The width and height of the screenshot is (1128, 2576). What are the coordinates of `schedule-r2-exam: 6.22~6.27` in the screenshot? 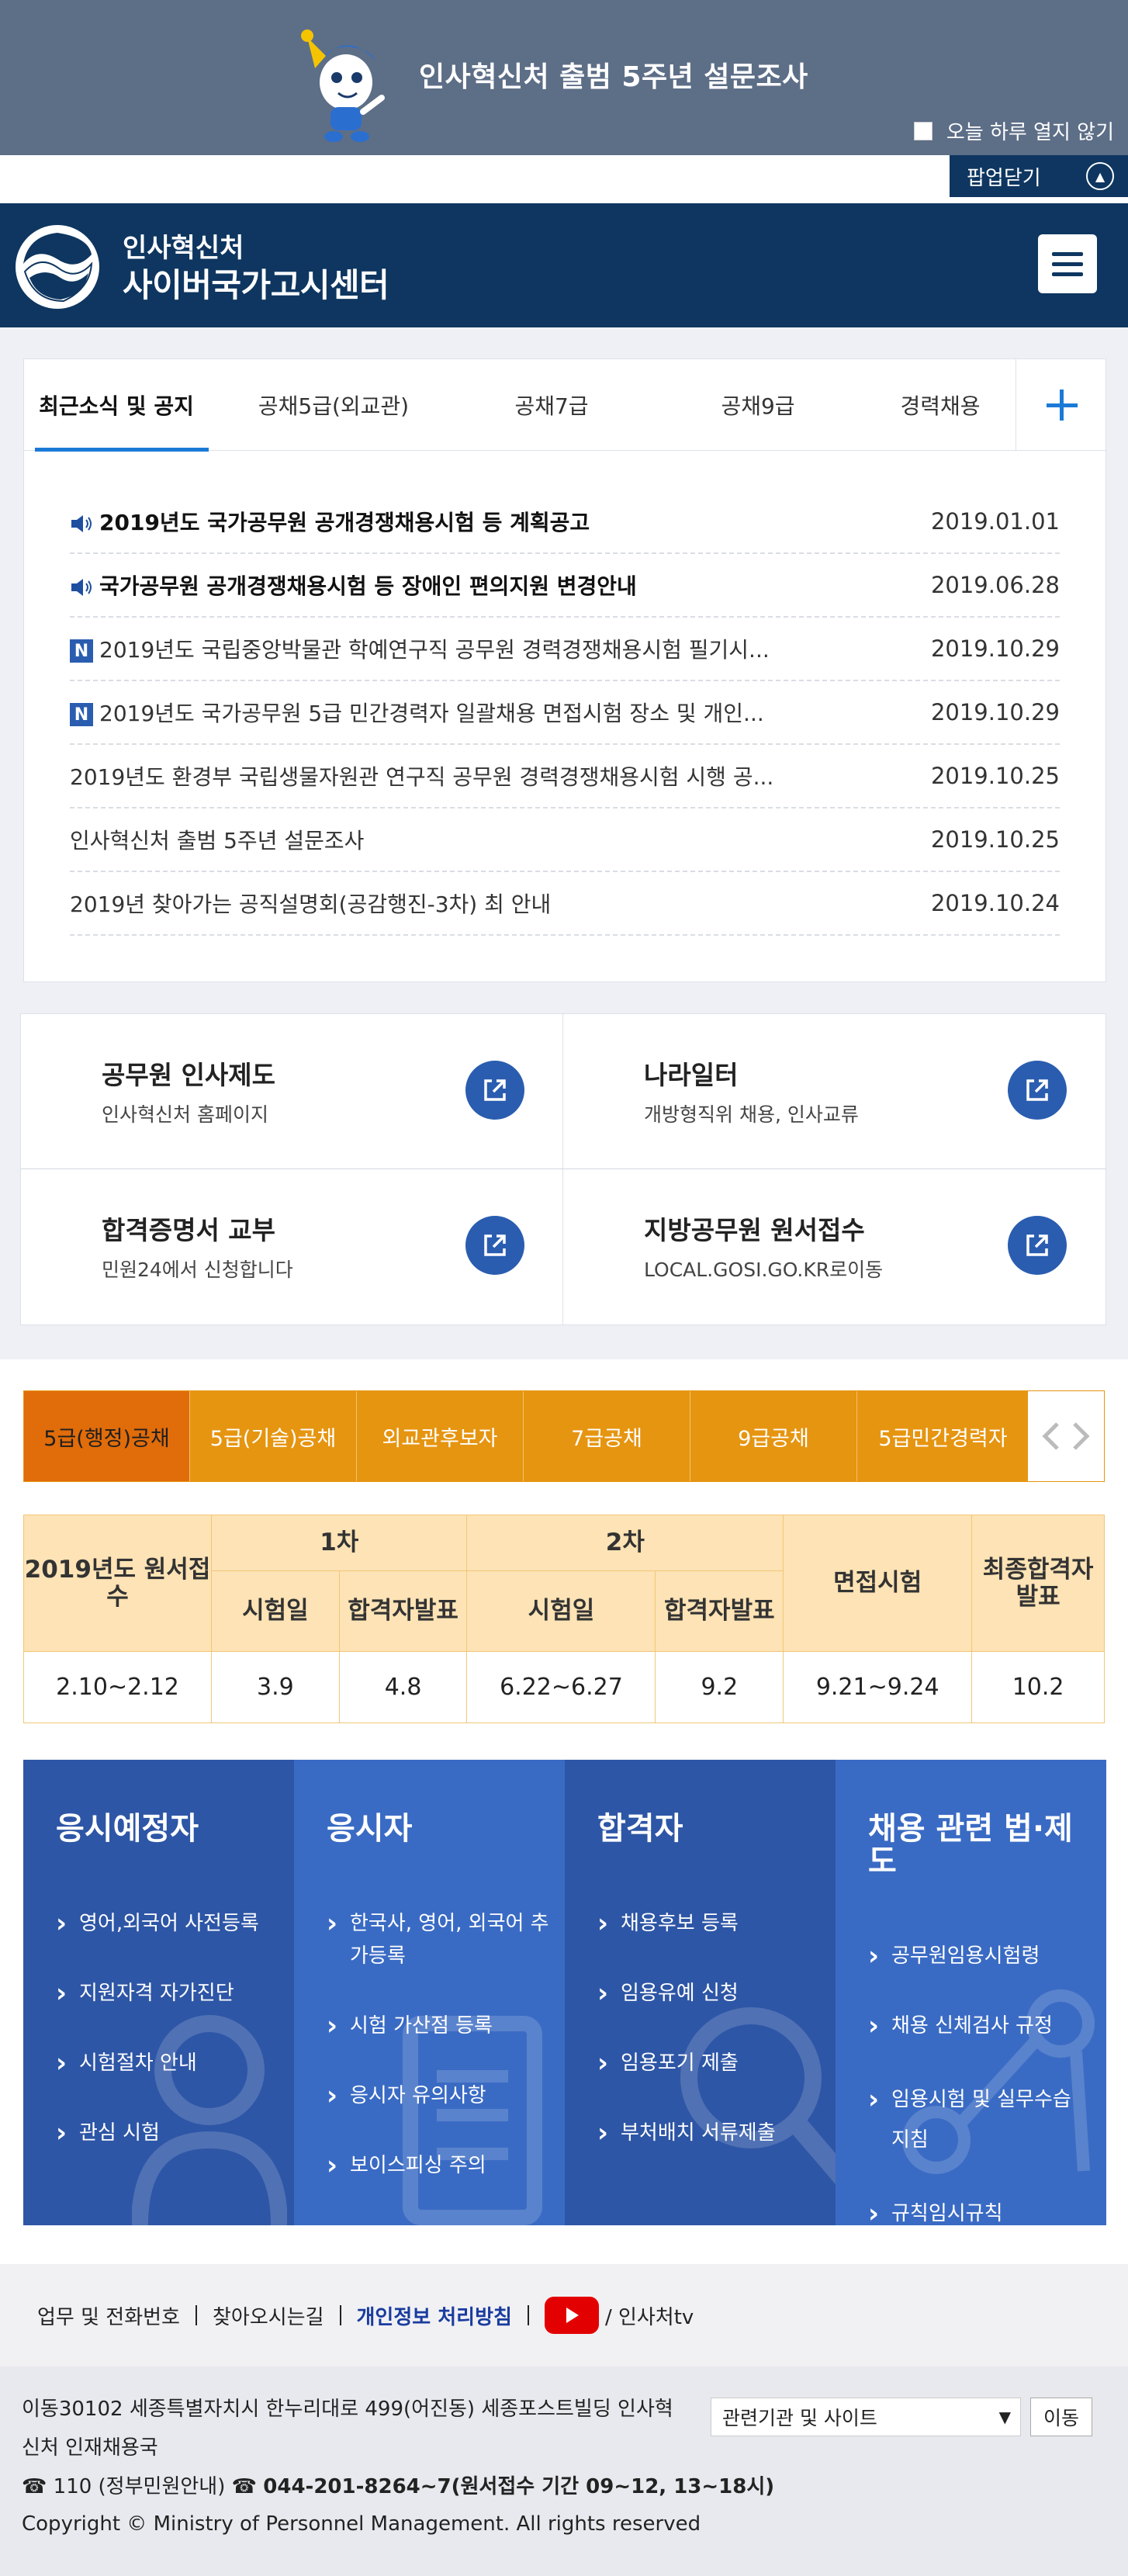 It's located at (561, 1687).